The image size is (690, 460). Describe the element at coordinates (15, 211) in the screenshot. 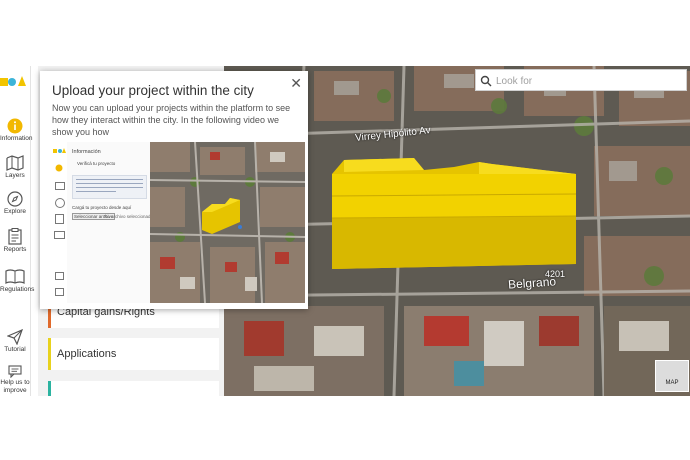

I see `sidebar-item-label: Explore` at that location.